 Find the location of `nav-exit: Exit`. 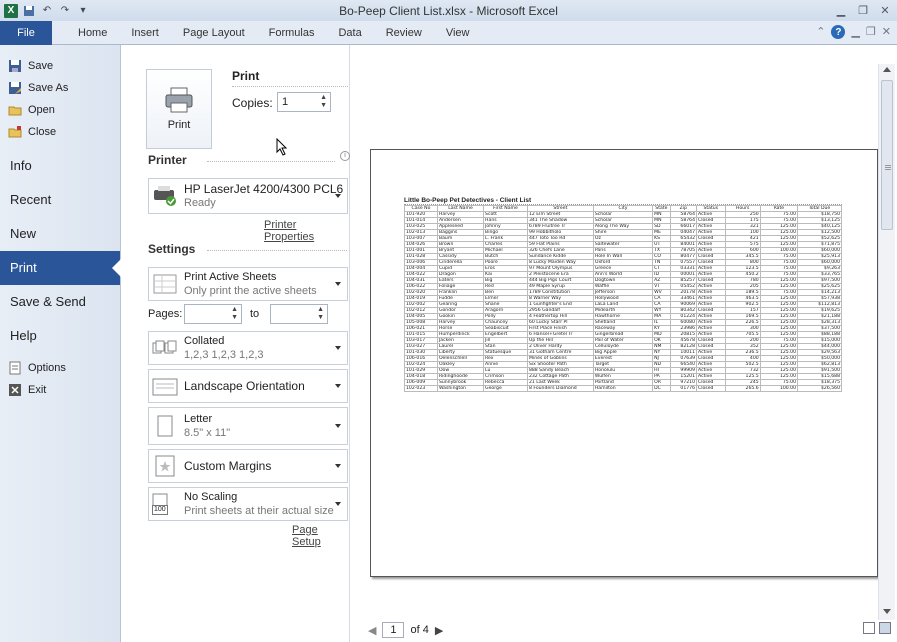

nav-exit: Exit is located at coordinates (60, 390).